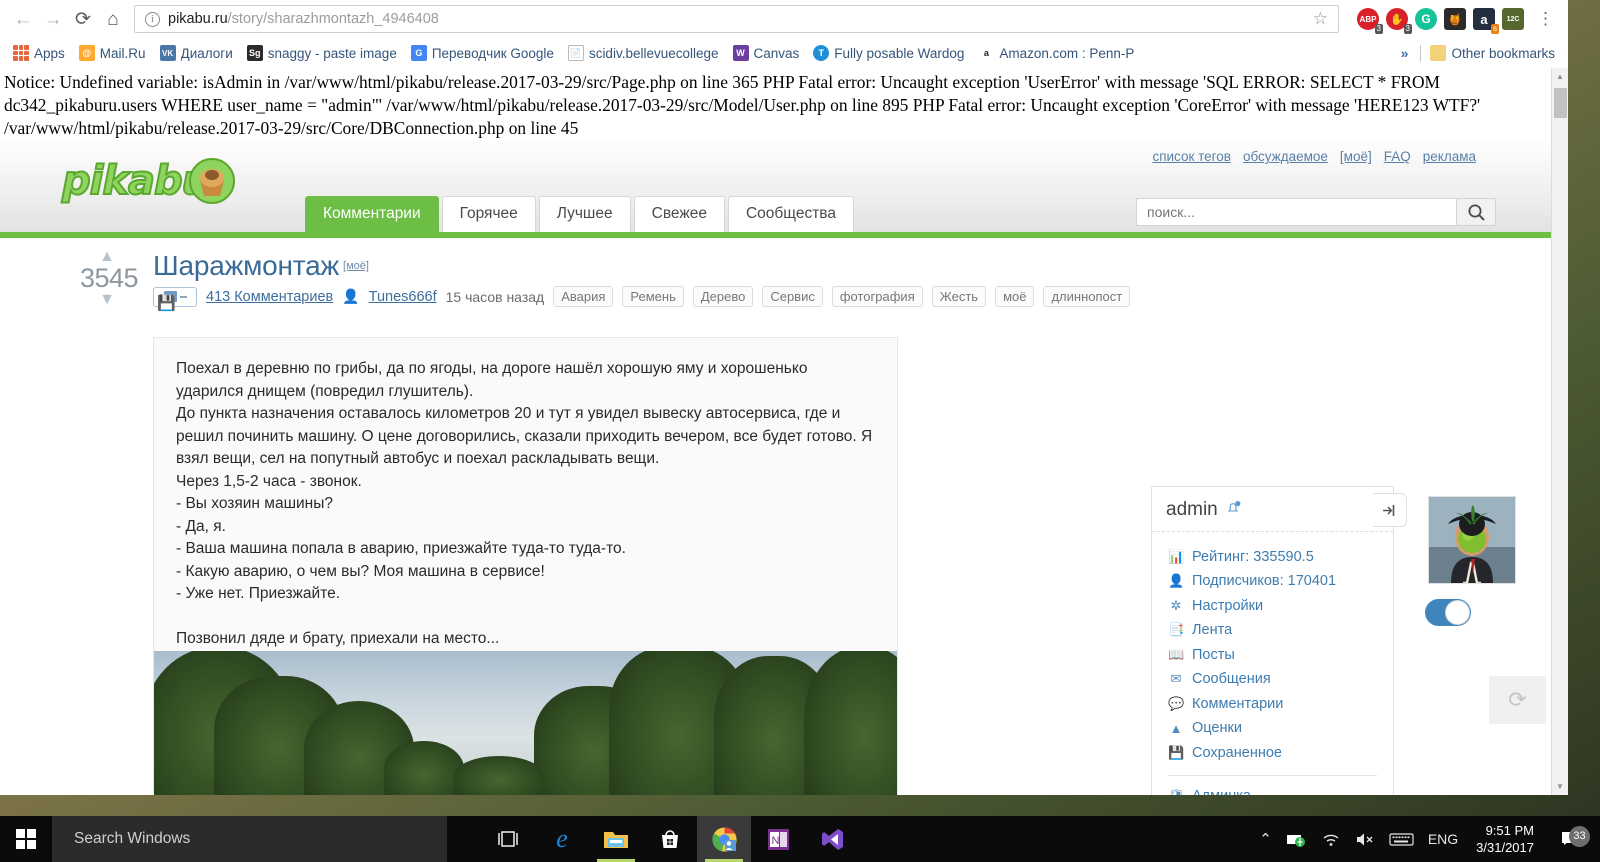  Describe the element at coordinates (1545, 19) in the screenshot. I see `chrome-menu-icon: ⋮` at that location.